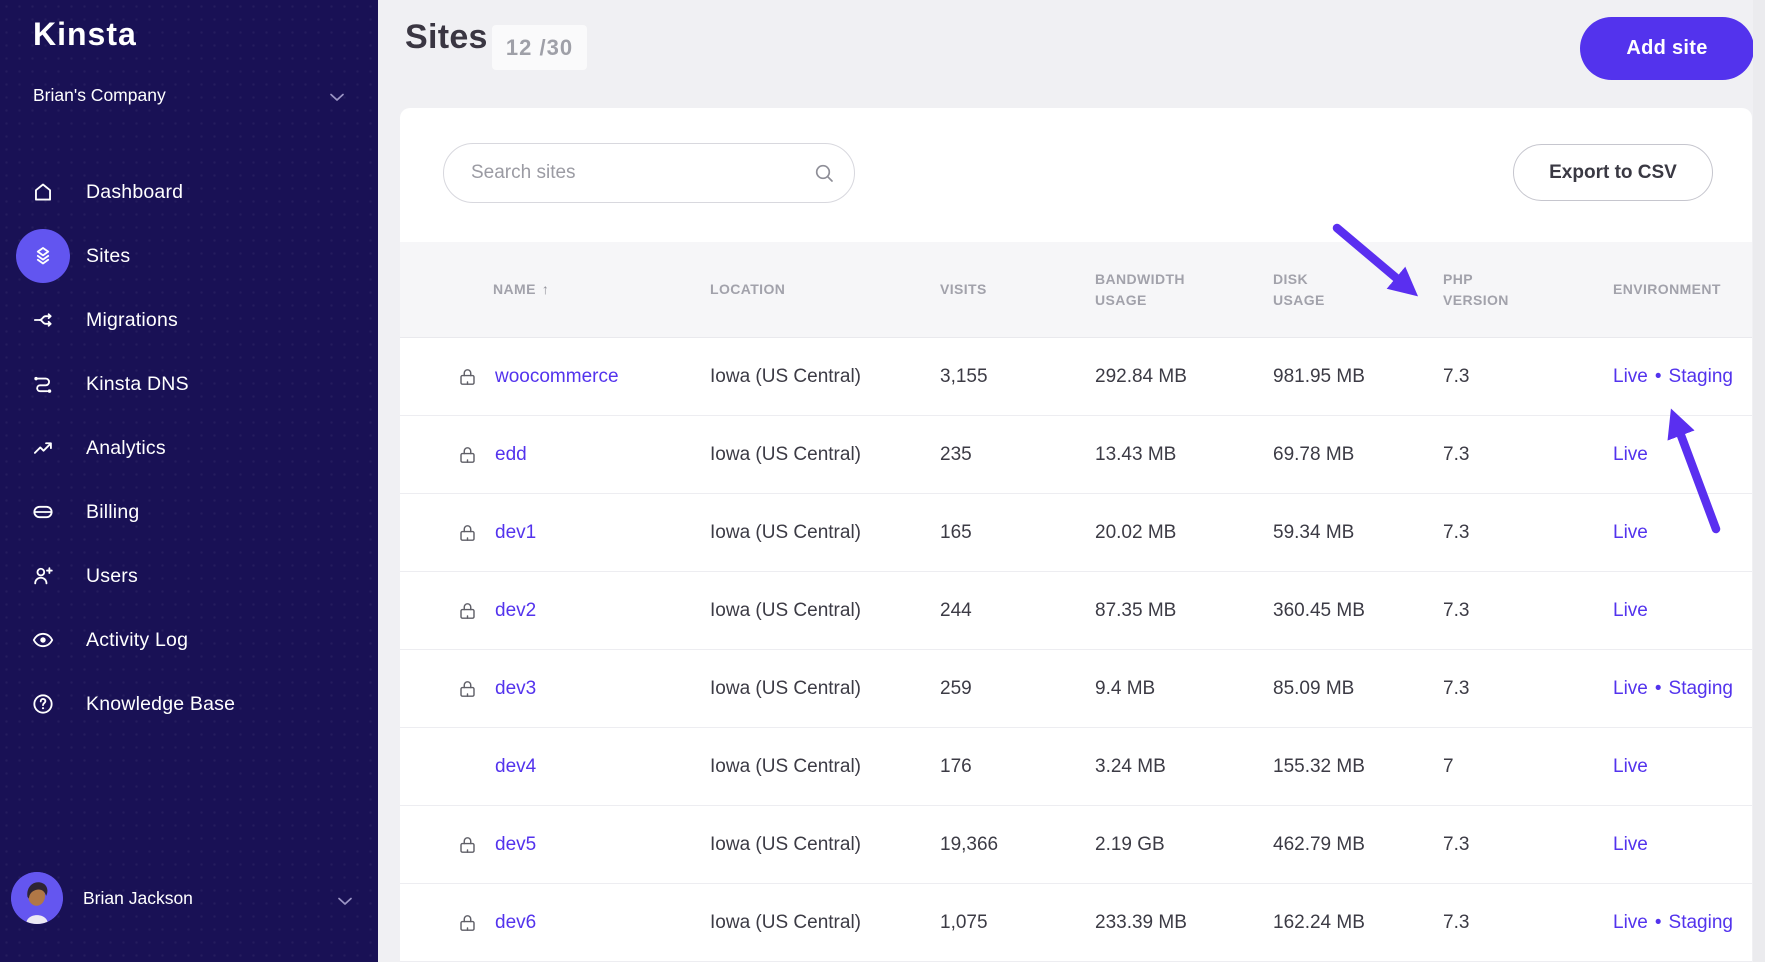 This screenshot has height=962, width=1765. I want to click on home-icon, so click(43, 192).